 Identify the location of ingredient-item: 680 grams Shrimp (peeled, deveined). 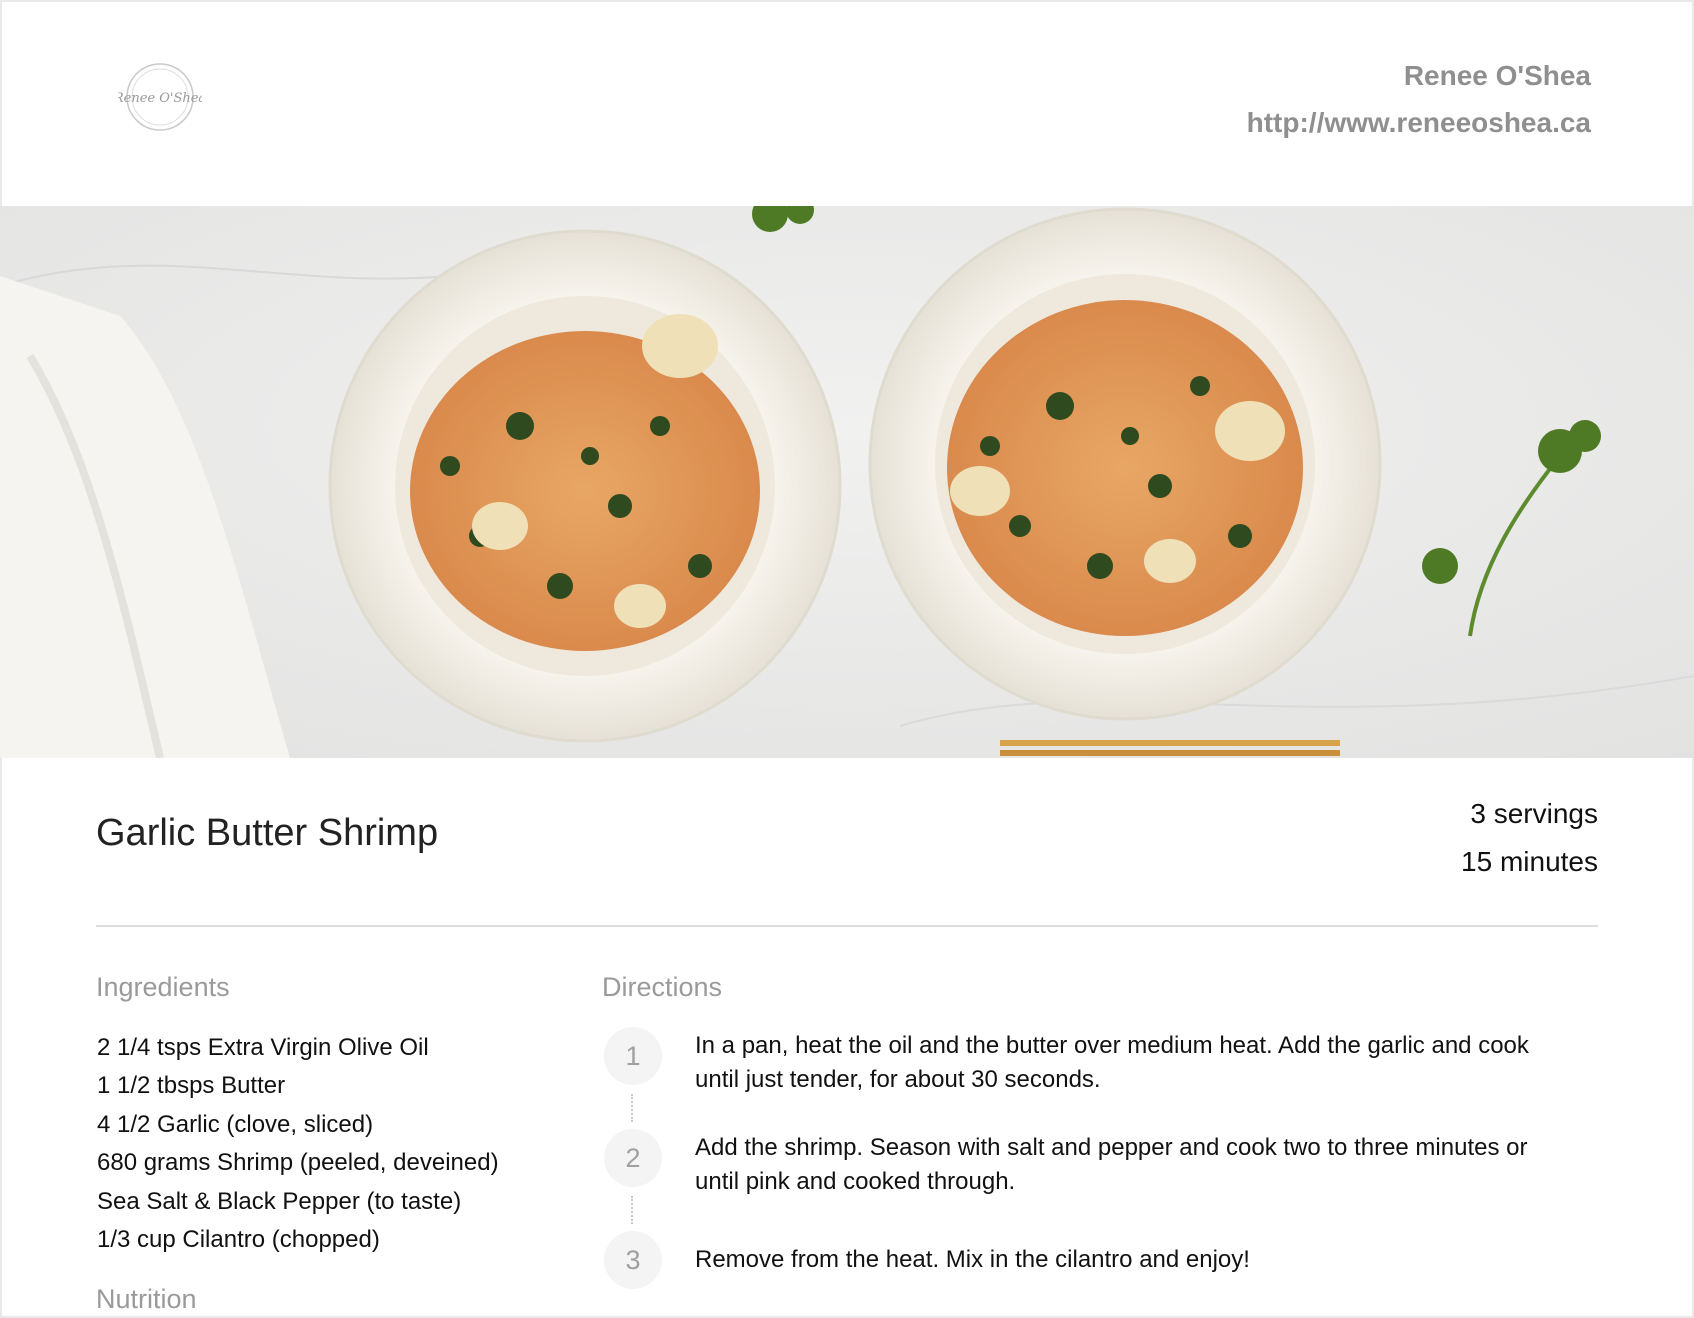
(298, 1163).